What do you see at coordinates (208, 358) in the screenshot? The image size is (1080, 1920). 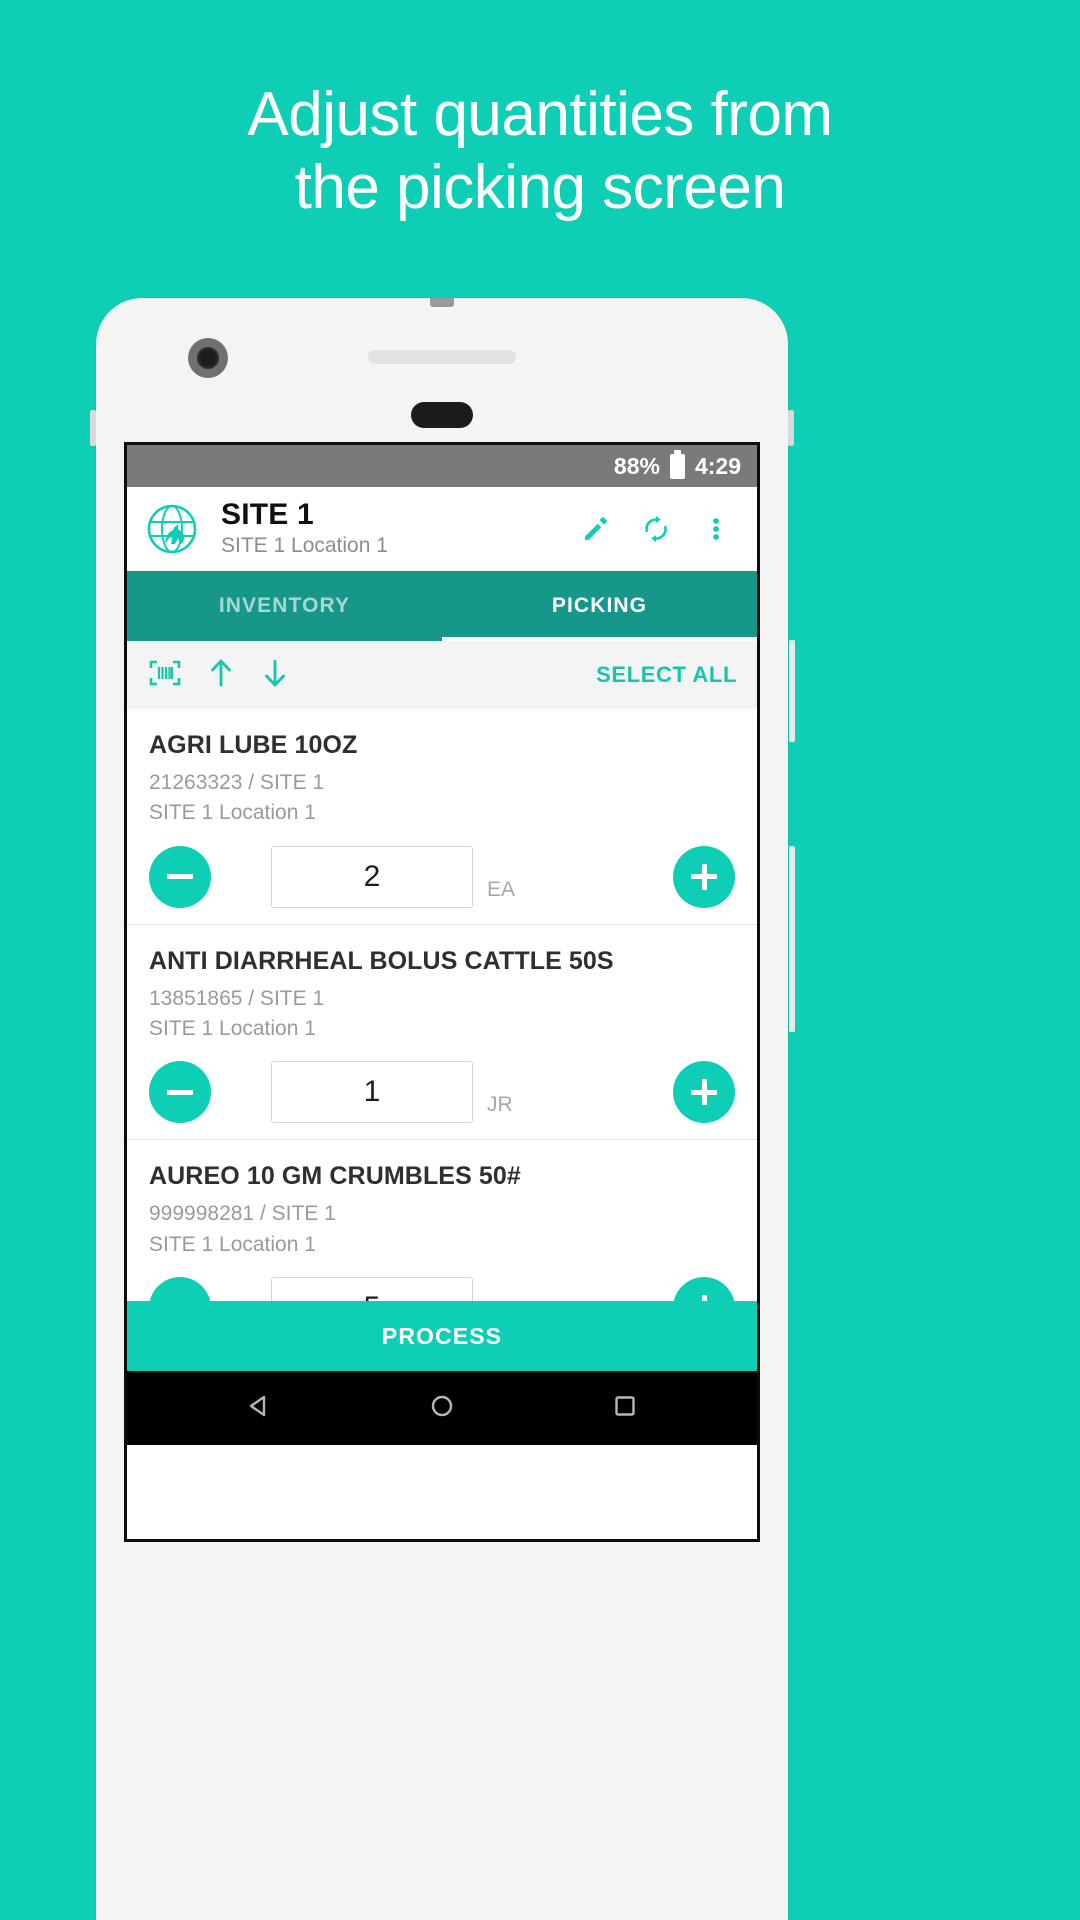 I see `front-camera-icon` at bounding box center [208, 358].